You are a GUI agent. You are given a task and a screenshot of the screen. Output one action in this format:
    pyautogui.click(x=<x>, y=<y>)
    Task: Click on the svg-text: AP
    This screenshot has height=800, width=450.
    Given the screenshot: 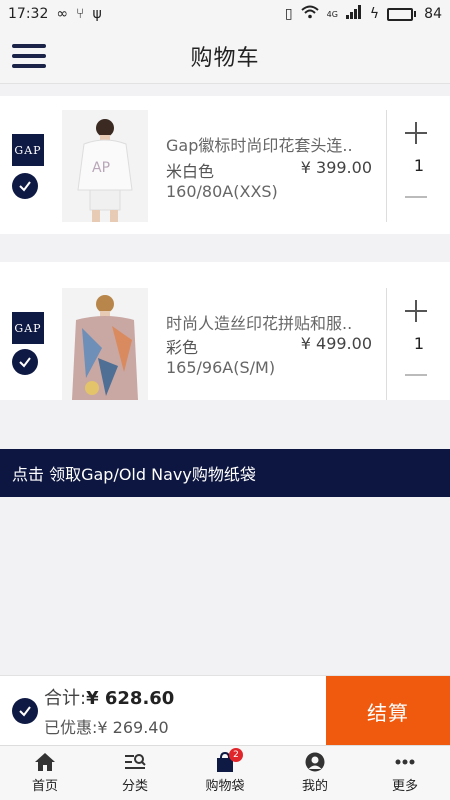 What is the action you would take?
    pyautogui.click(x=101, y=168)
    